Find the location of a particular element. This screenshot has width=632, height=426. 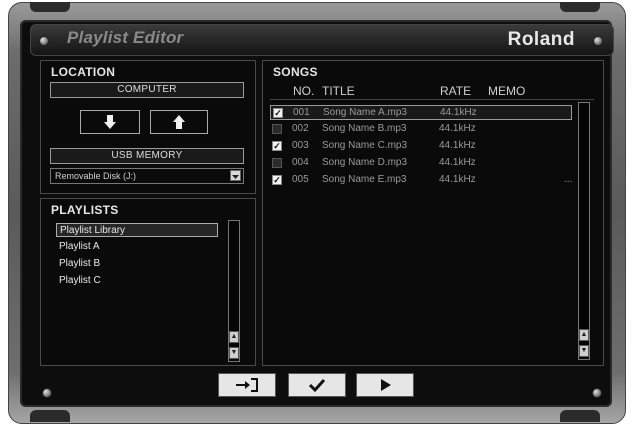

arrow-down-icon is located at coordinates (110, 122).